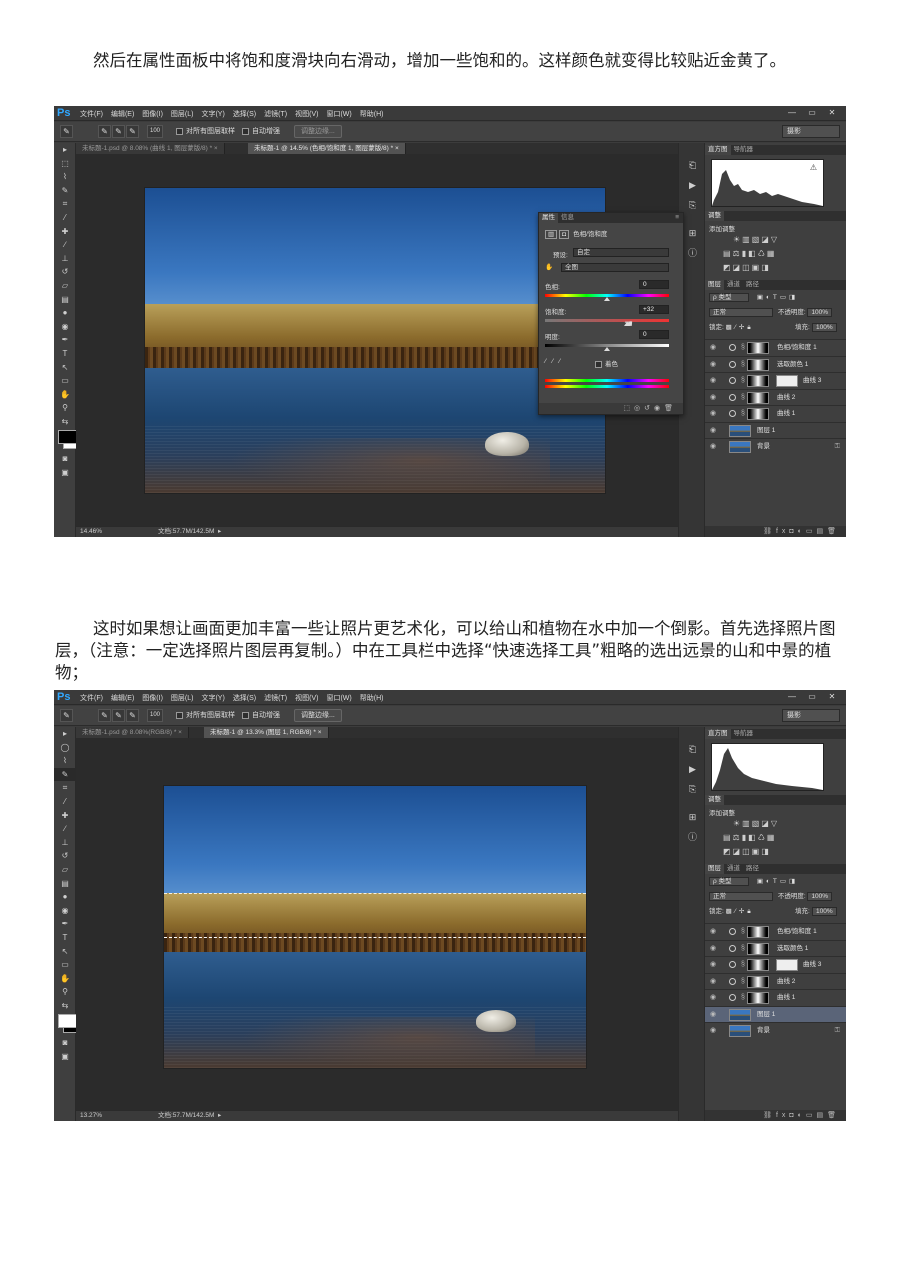 The width and height of the screenshot is (900, 1272). I want to click on document-tab-2: 未标题-1 @ 13.3% (图层 1, RGB/8) * ×, so click(266, 732).